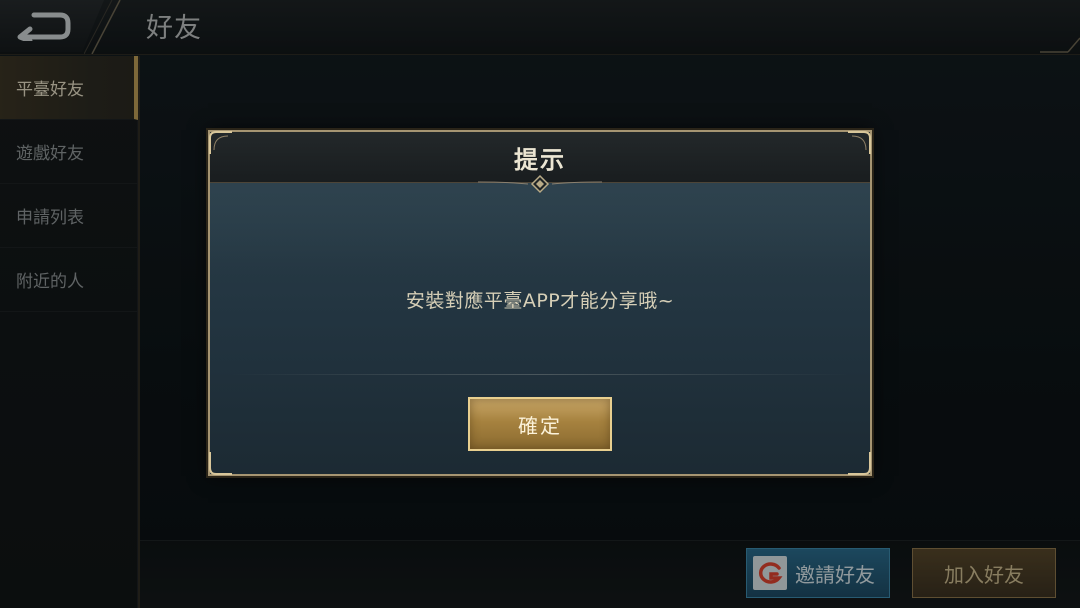  Describe the element at coordinates (540, 184) in the screenshot. I see `header-ornament-icon` at that location.